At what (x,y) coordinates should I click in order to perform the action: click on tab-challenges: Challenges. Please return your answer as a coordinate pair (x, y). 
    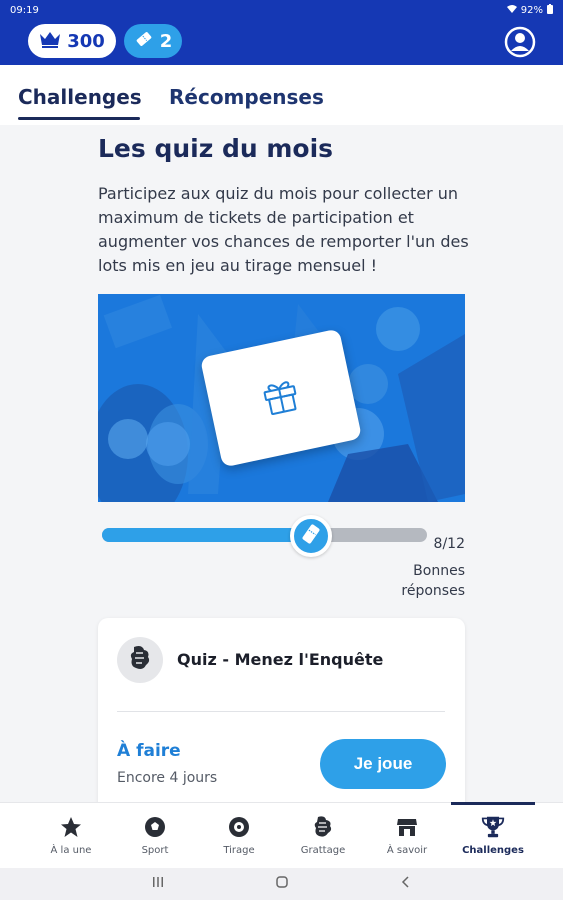
    Looking at the image, I should click on (80, 97).